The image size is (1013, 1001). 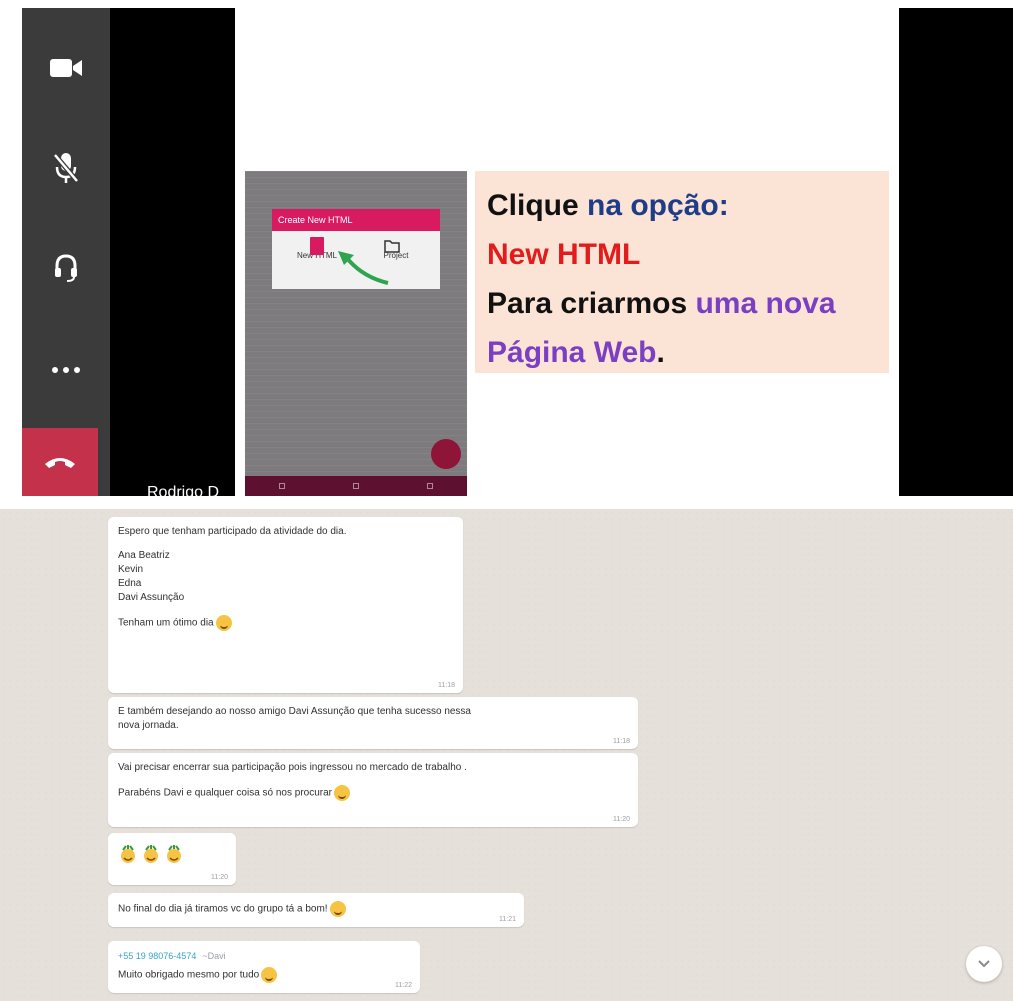 What do you see at coordinates (317, 246) in the screenshot?
I see `html-file-icon` at bounding box center [317, 246].